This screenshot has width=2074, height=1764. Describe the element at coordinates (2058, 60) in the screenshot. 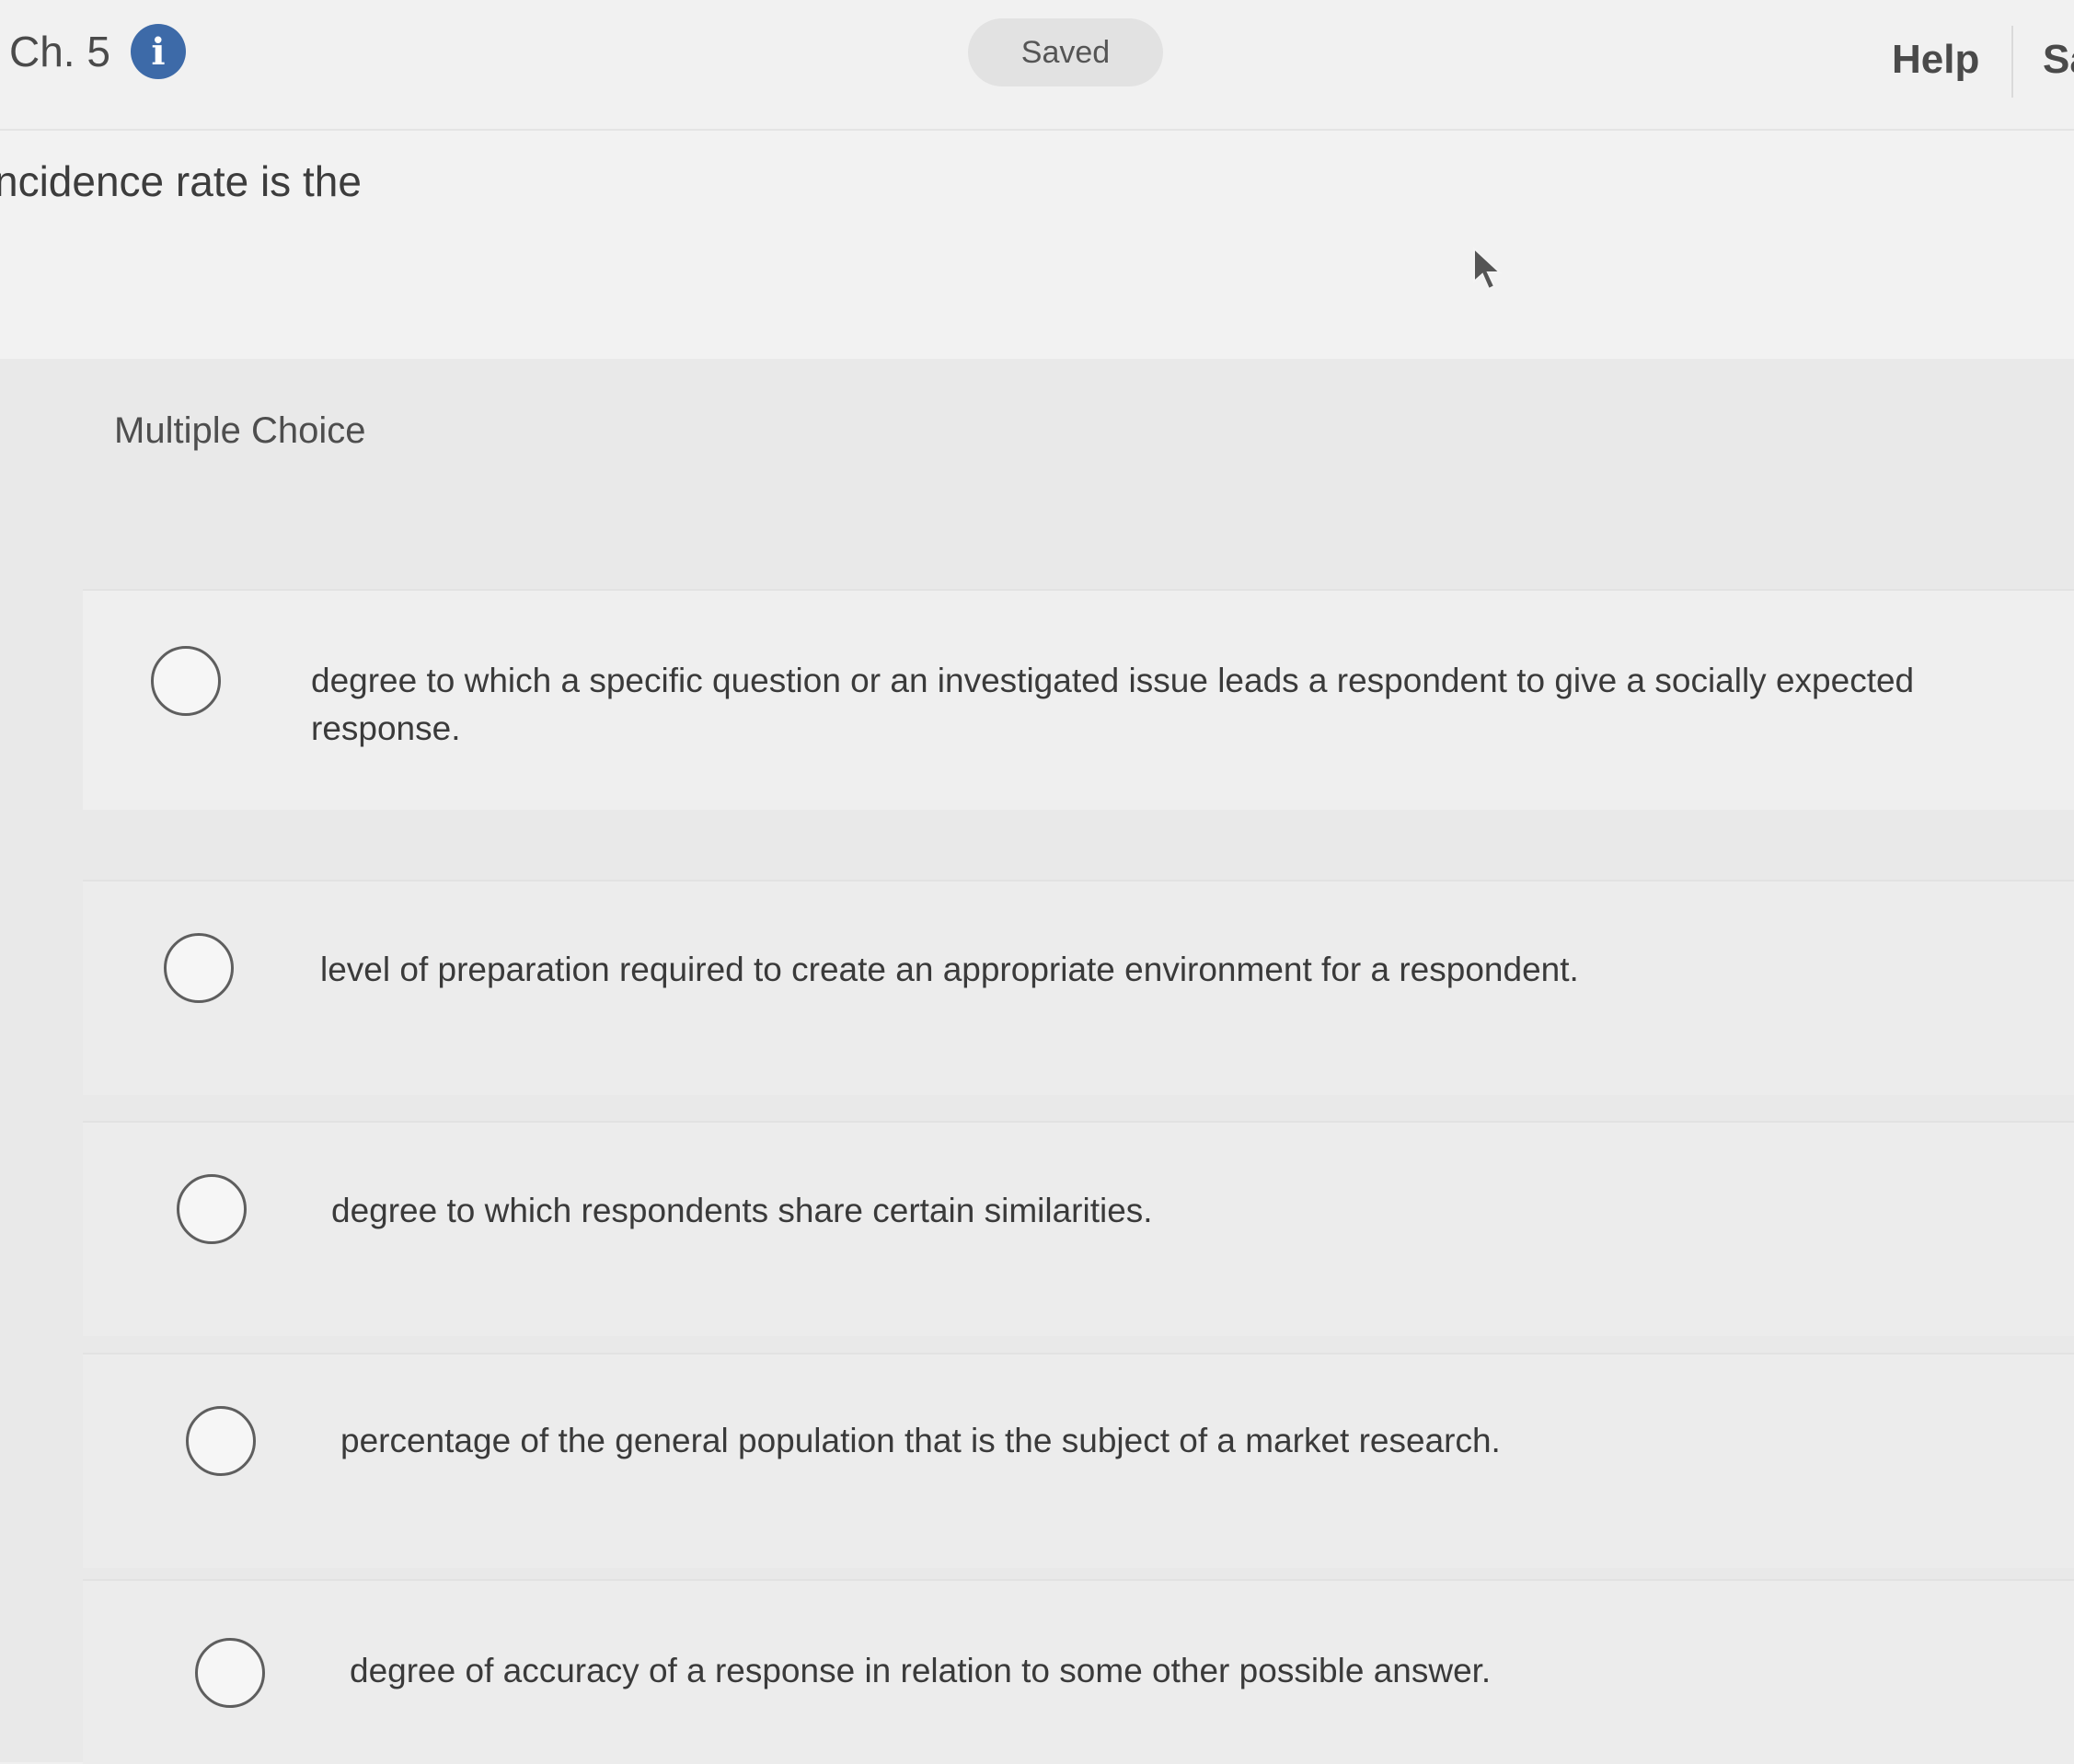

I see `save-exit-button: Sa` at that location.